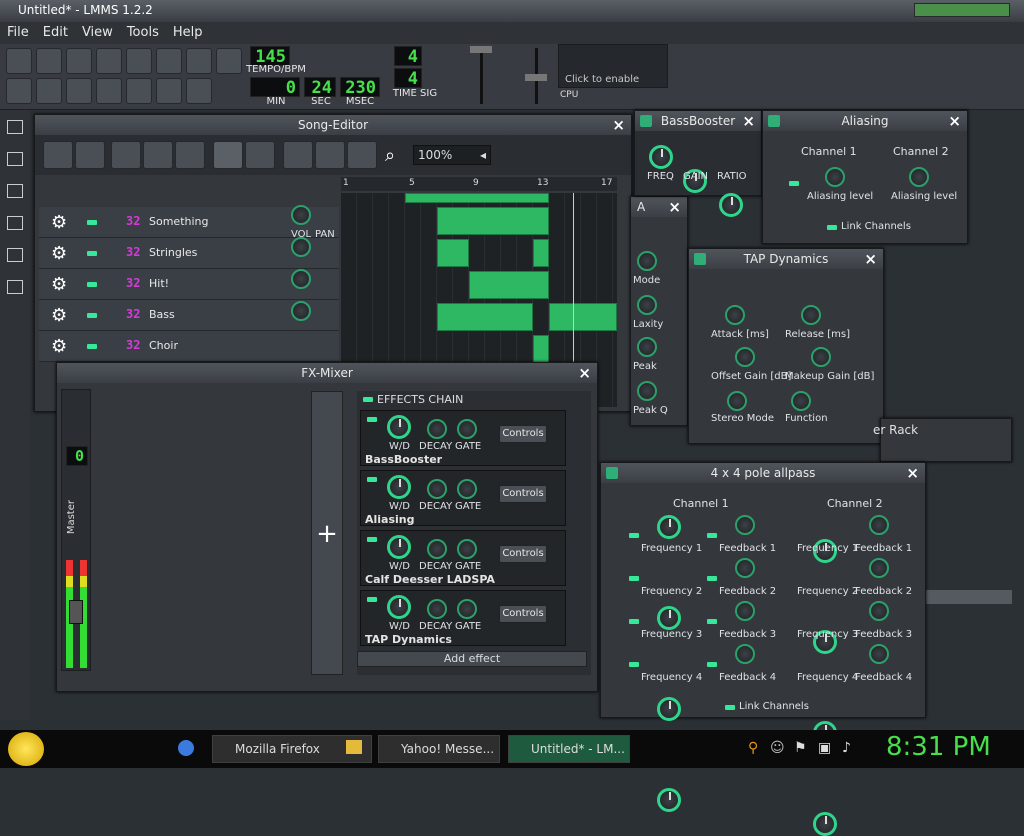 This screenshot has width=1024, height=836. Describe the element at coordinates (19, 61) in the screenshot. I see `new-project-icon` at that location.